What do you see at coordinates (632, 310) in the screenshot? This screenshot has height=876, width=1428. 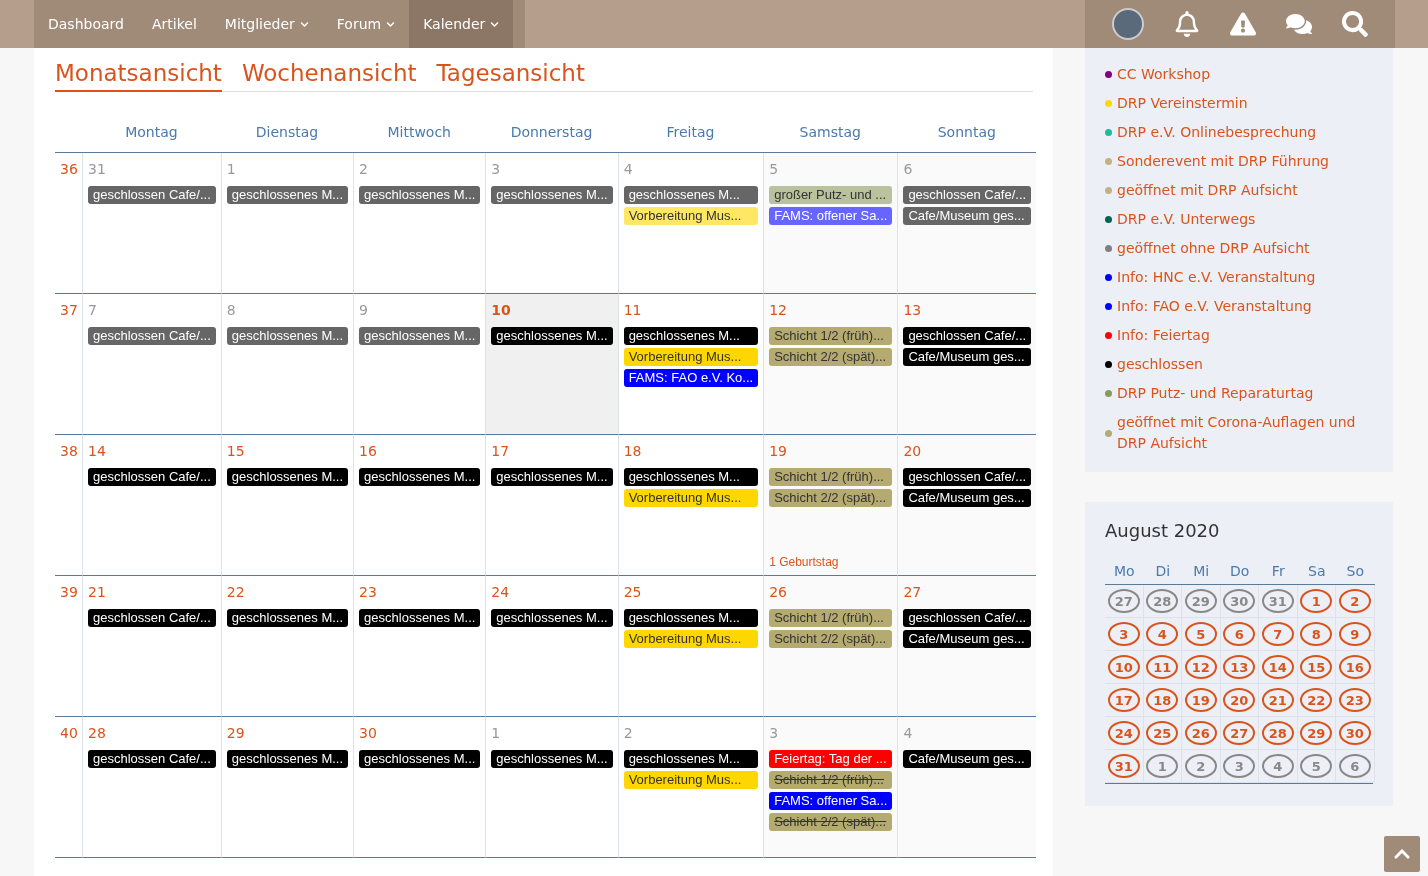 I see `day-number: 11` at bounding box center [632, 310].